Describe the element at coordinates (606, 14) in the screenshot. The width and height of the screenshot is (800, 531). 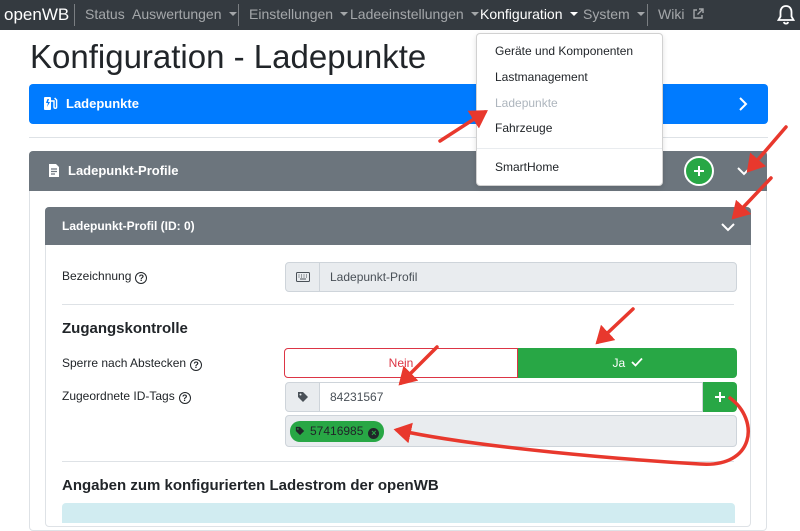
I see `nav-system-label: System` at that location.